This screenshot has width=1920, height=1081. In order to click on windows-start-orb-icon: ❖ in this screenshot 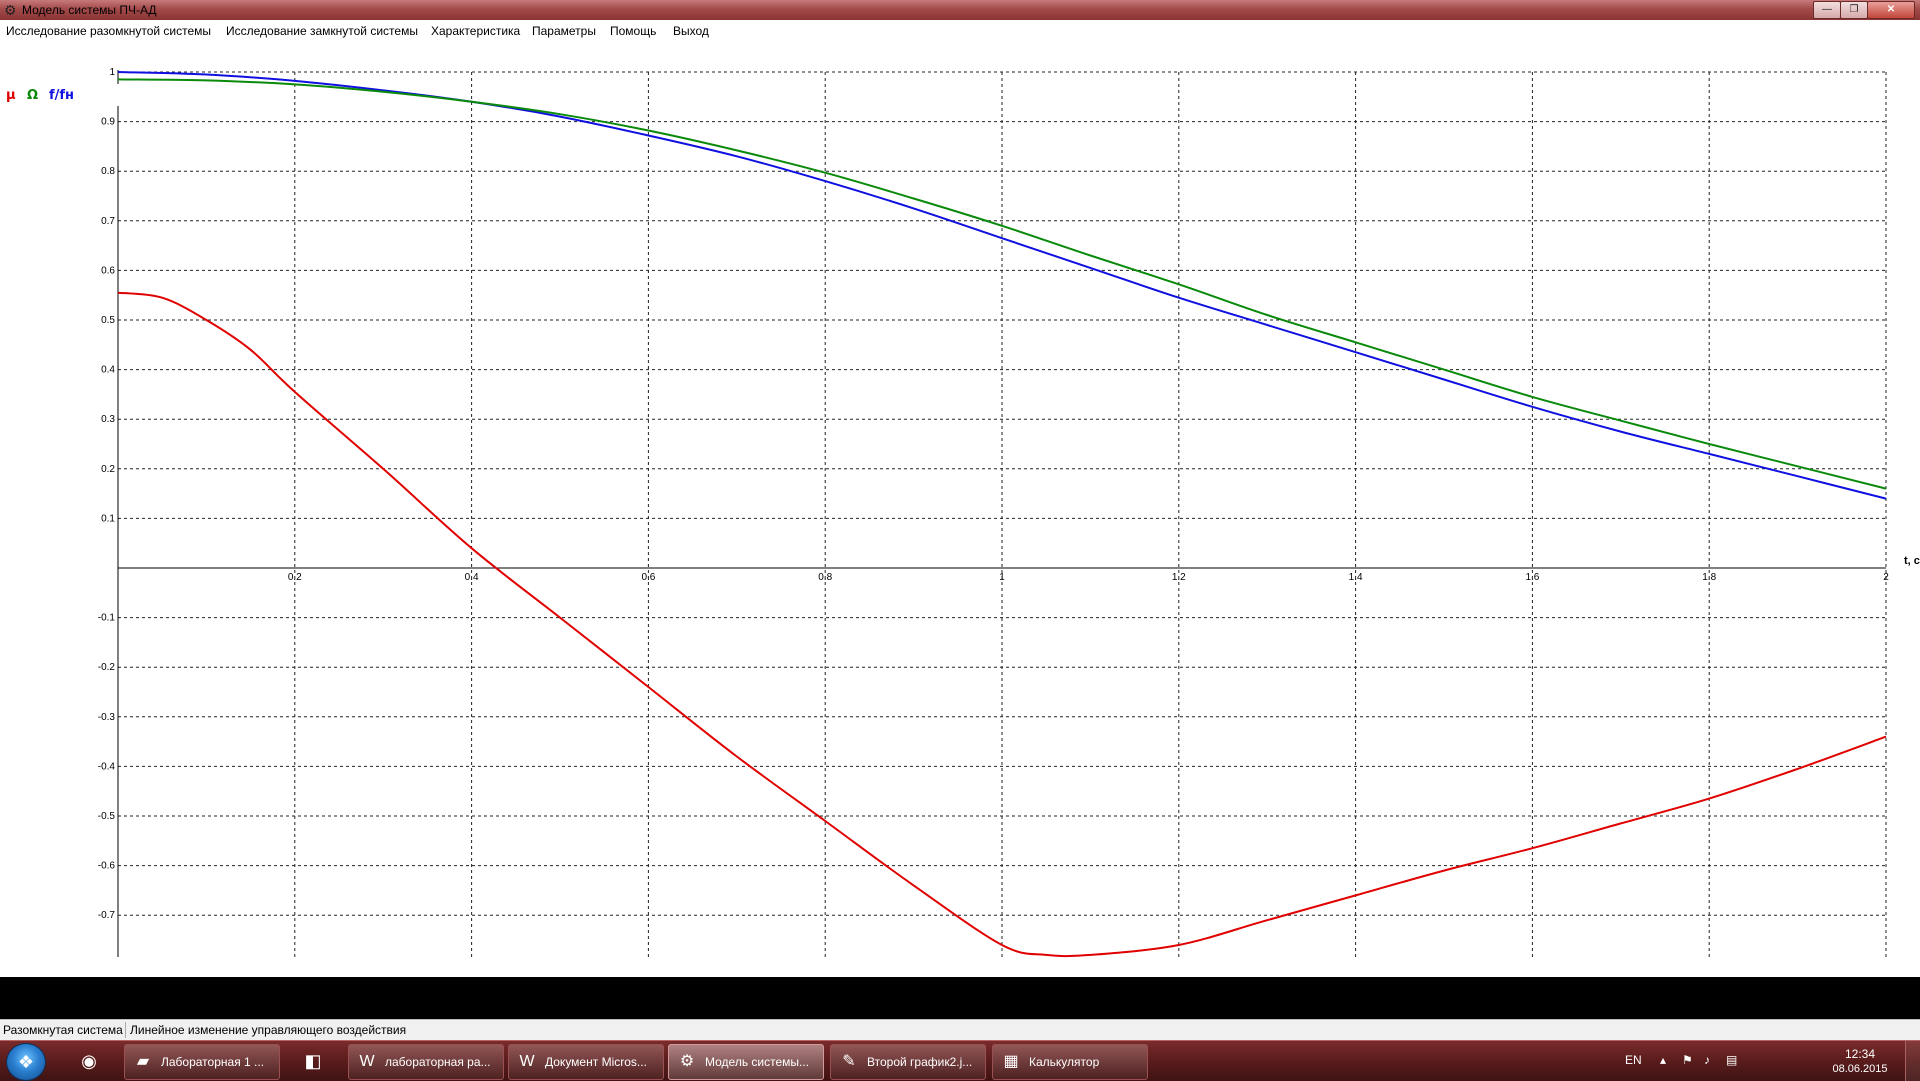, I will do `click(26, 1062)`.